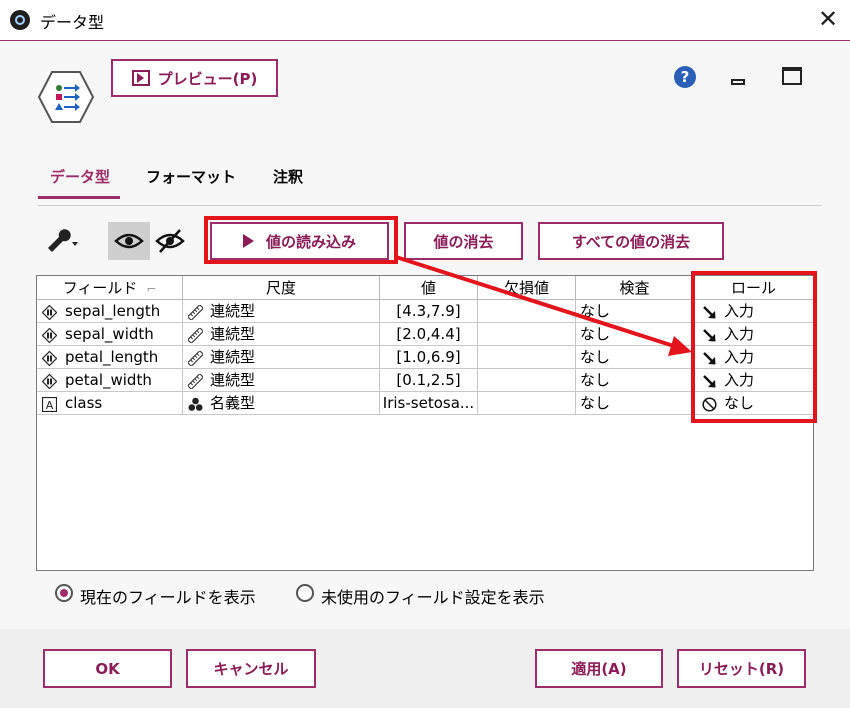  Describe the element at coordinates (425, 20) in the screenshot. I see `title-bar: データ型 ✕` at that location.